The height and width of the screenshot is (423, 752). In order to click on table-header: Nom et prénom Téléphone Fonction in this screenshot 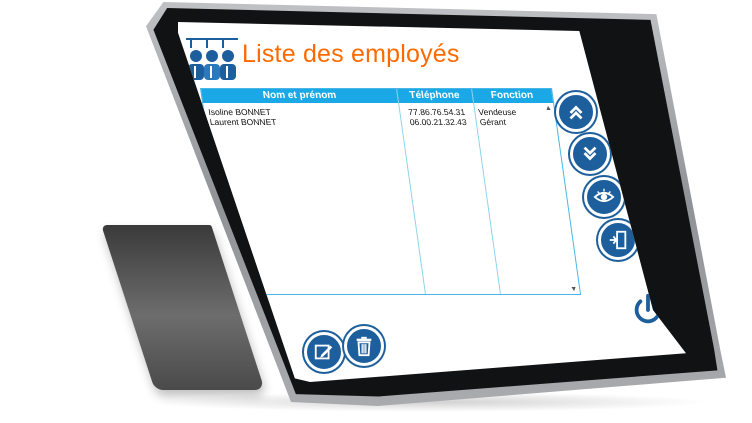, I will do `click(377, 96)`.